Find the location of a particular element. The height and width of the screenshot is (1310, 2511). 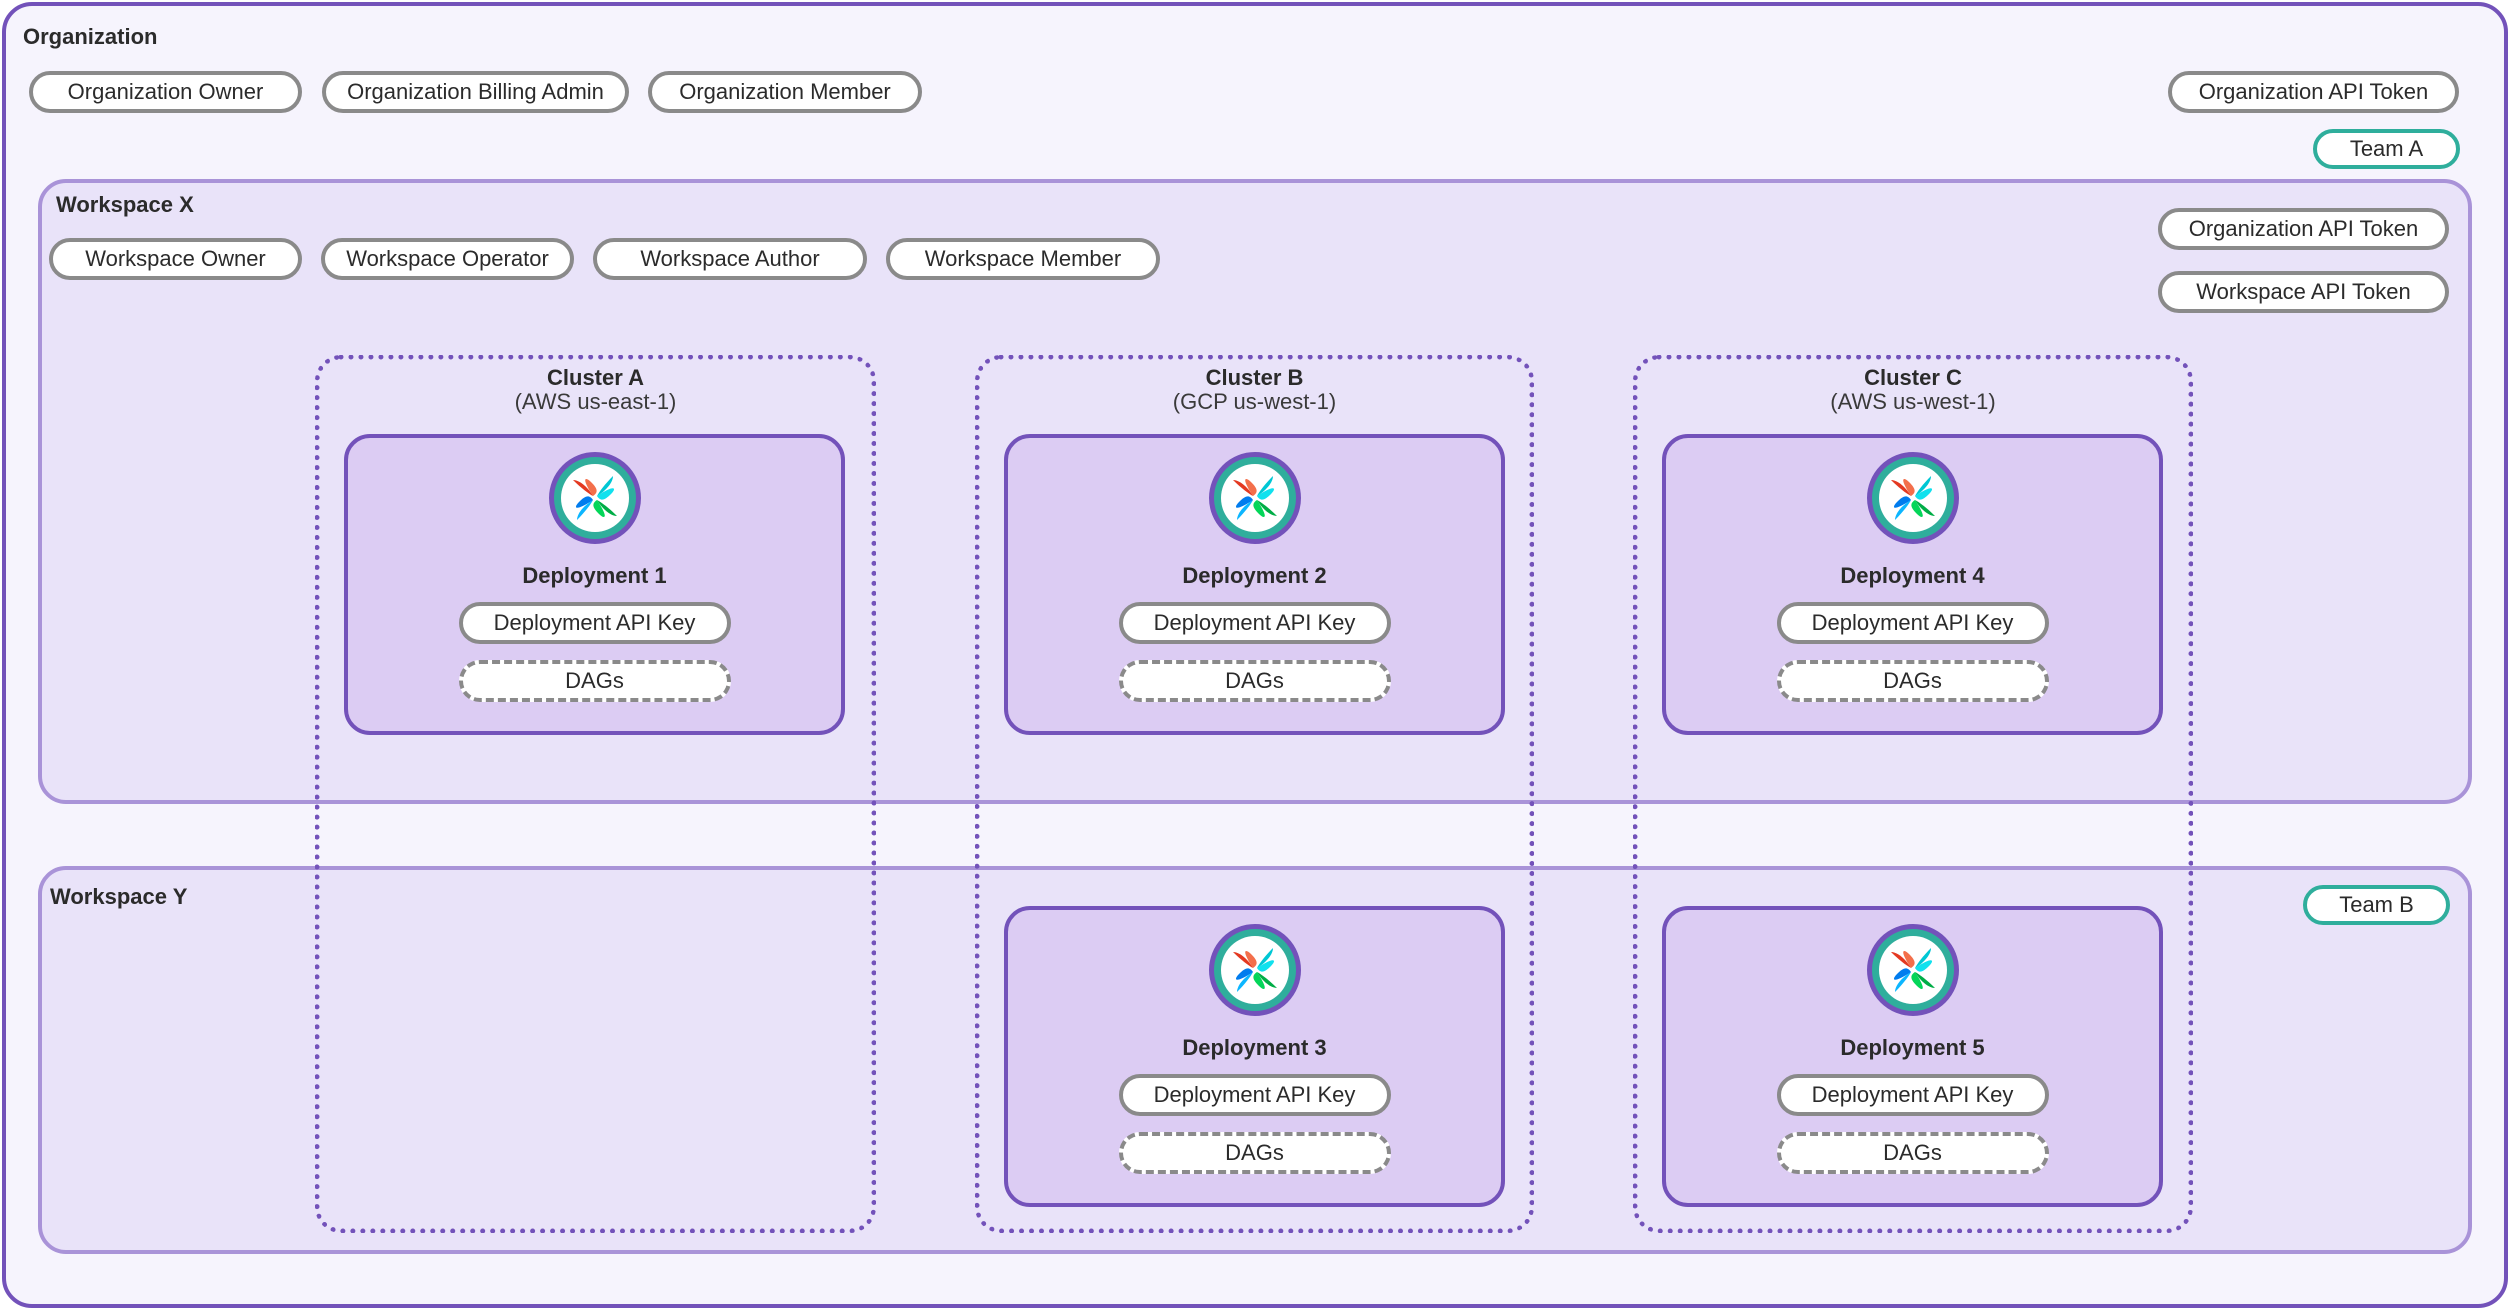

role-organization-member: Organization Member is located at coordinates (785, 92).